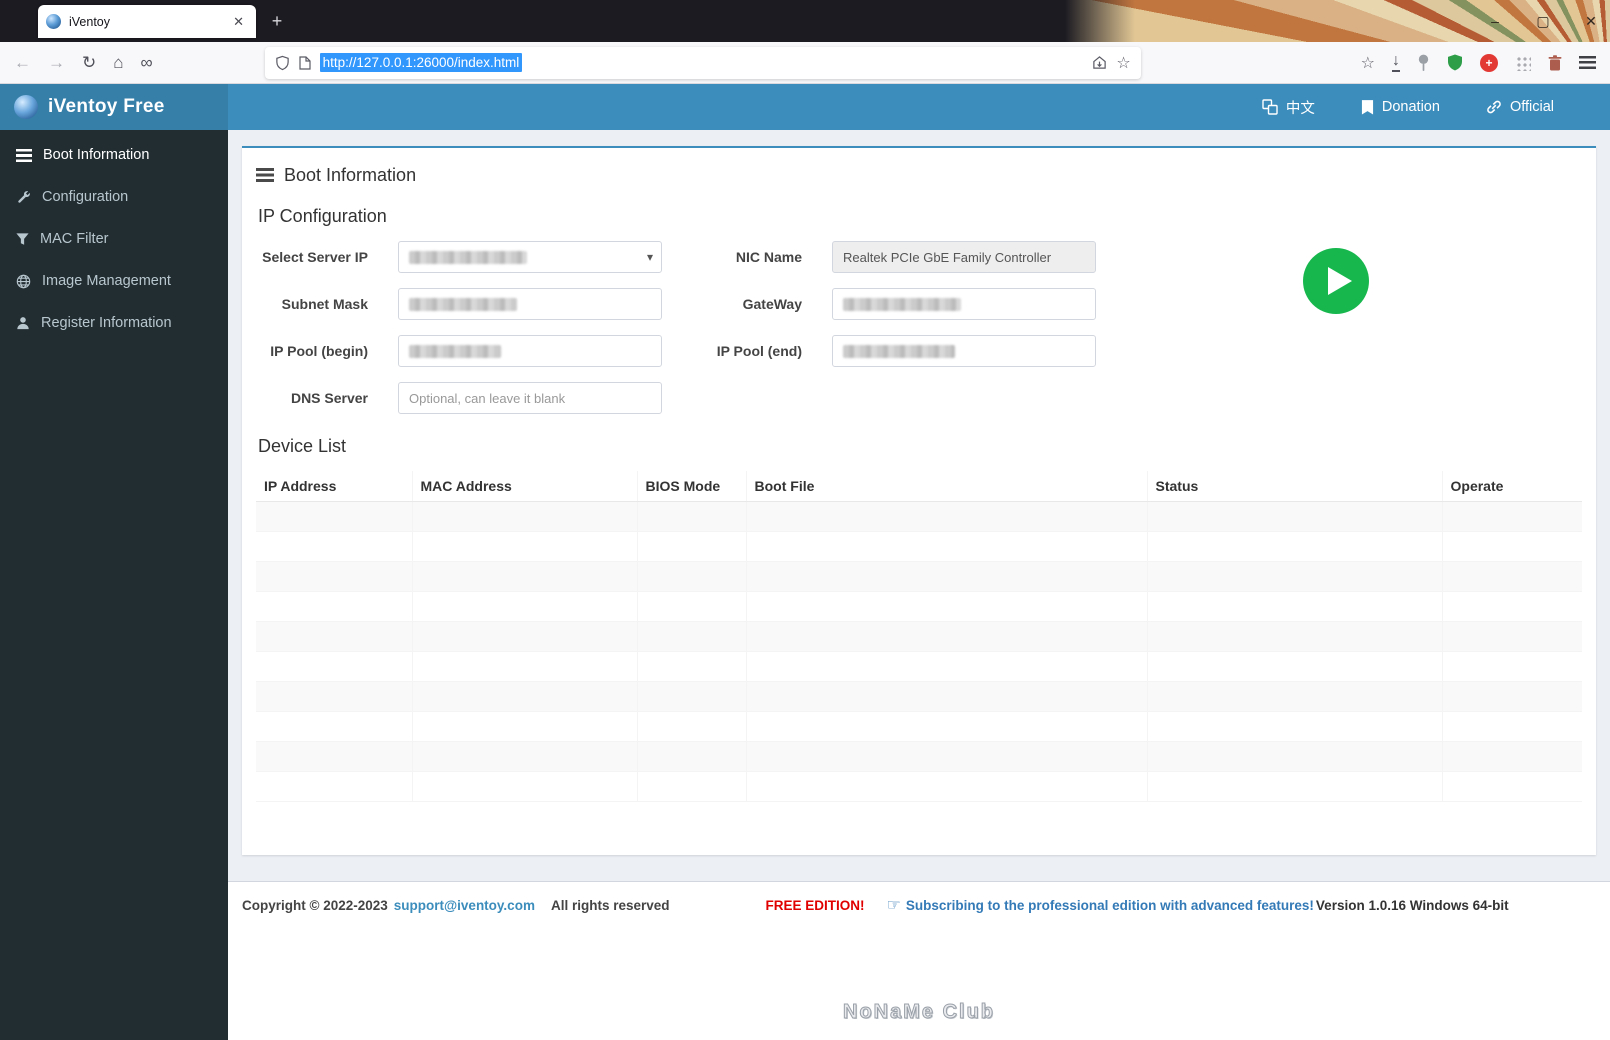 The height and width of the screenshot is (1040, 1610). Describe the element at coordinates (1412, 905) in the screenshot. I see `version-label: Version 1.0.16 Windows 64-bit` at that location.